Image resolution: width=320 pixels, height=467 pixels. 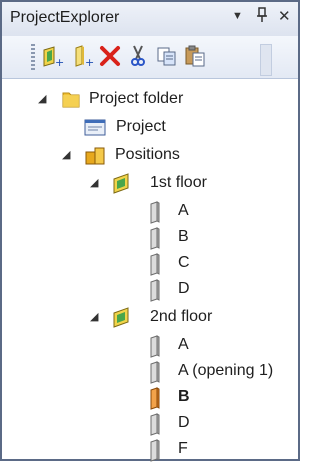 I want to click on copy-button, so click(x=167, y=56).